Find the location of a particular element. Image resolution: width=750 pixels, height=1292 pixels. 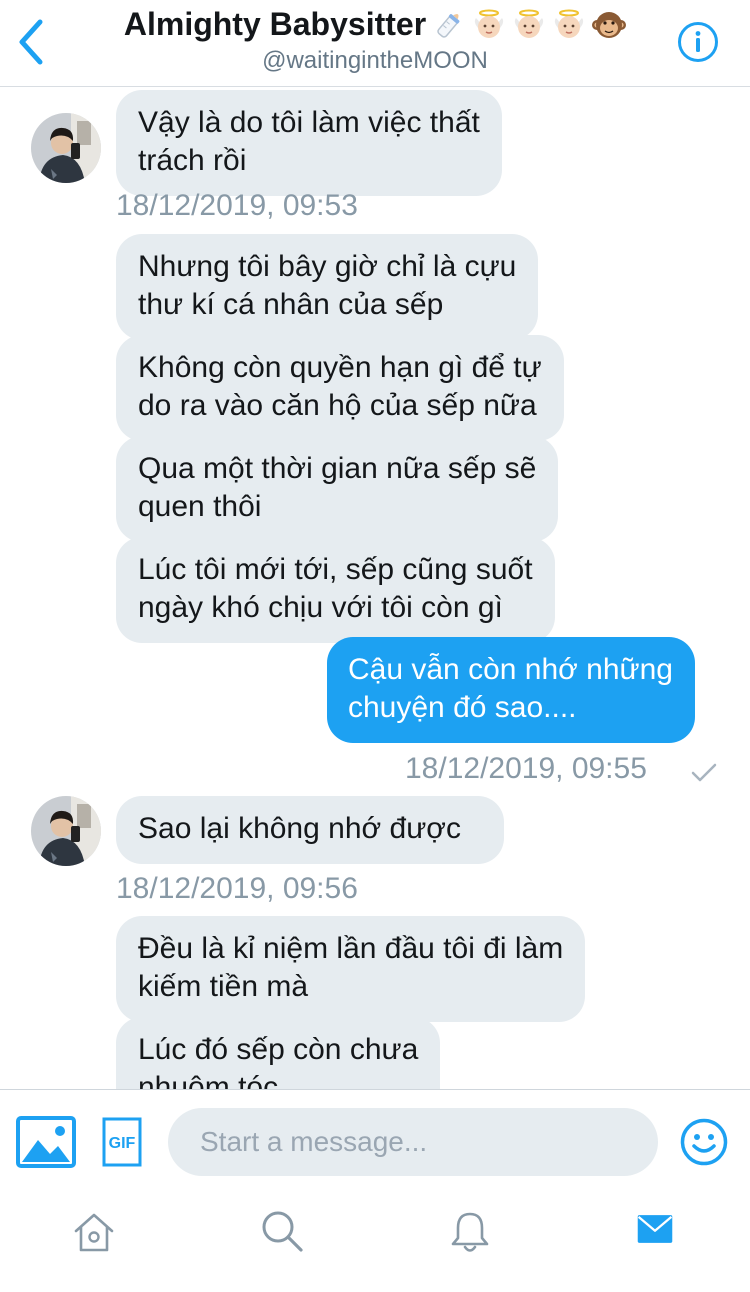

info-icon is located at coordinates (698, 42).